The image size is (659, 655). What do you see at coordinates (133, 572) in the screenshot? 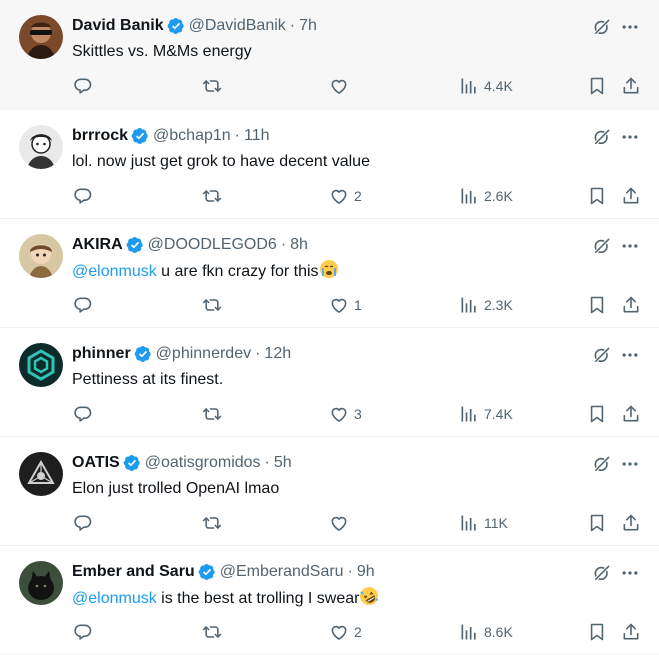
I see `author-name: Ember and Saru` at bounding box center [133, 572].